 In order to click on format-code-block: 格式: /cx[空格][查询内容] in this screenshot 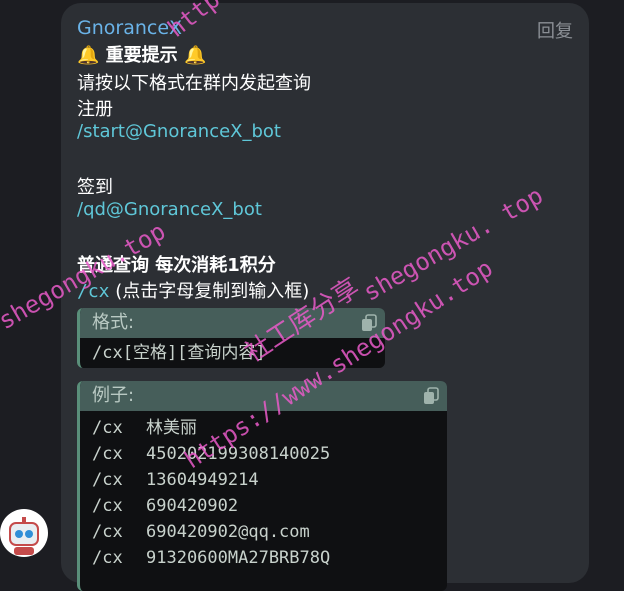, I will do `click(231, 338)`.